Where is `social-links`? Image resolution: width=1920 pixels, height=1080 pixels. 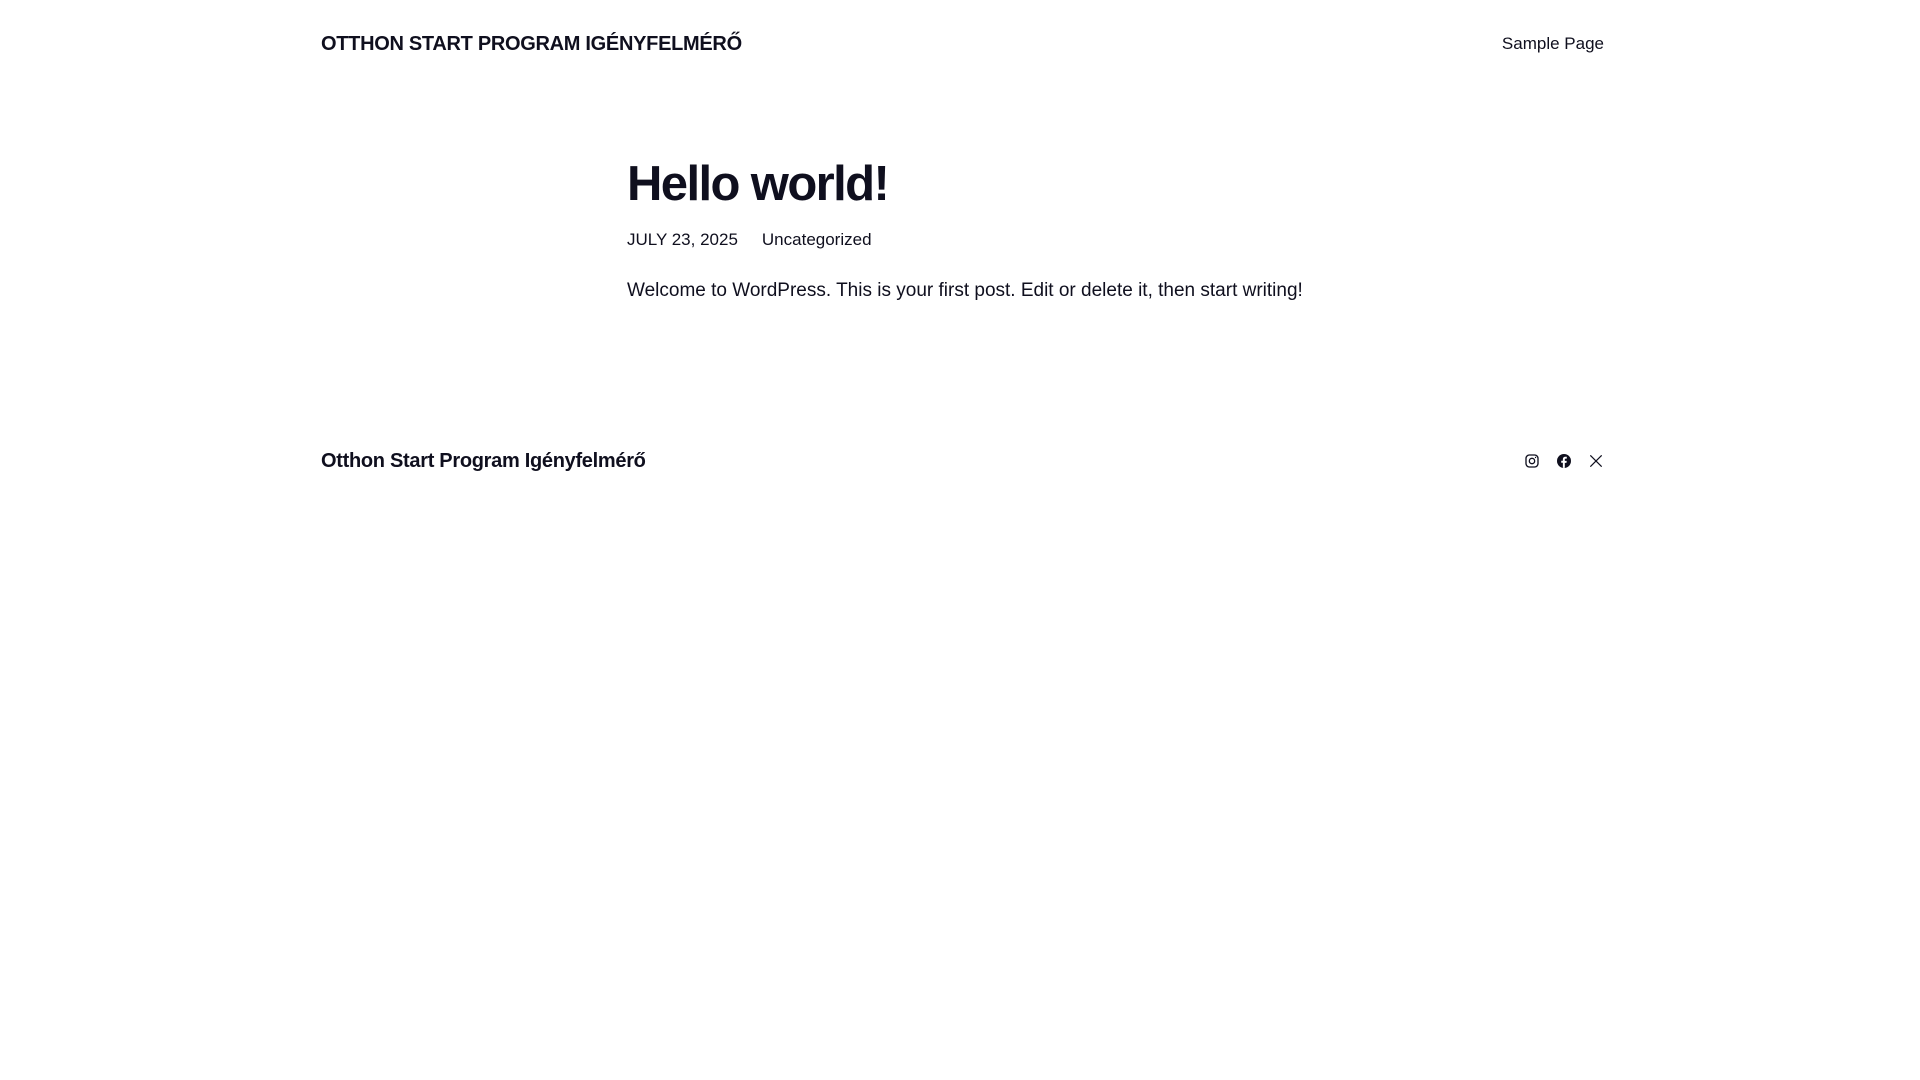
social-links is located at coordinates (1564, 461).